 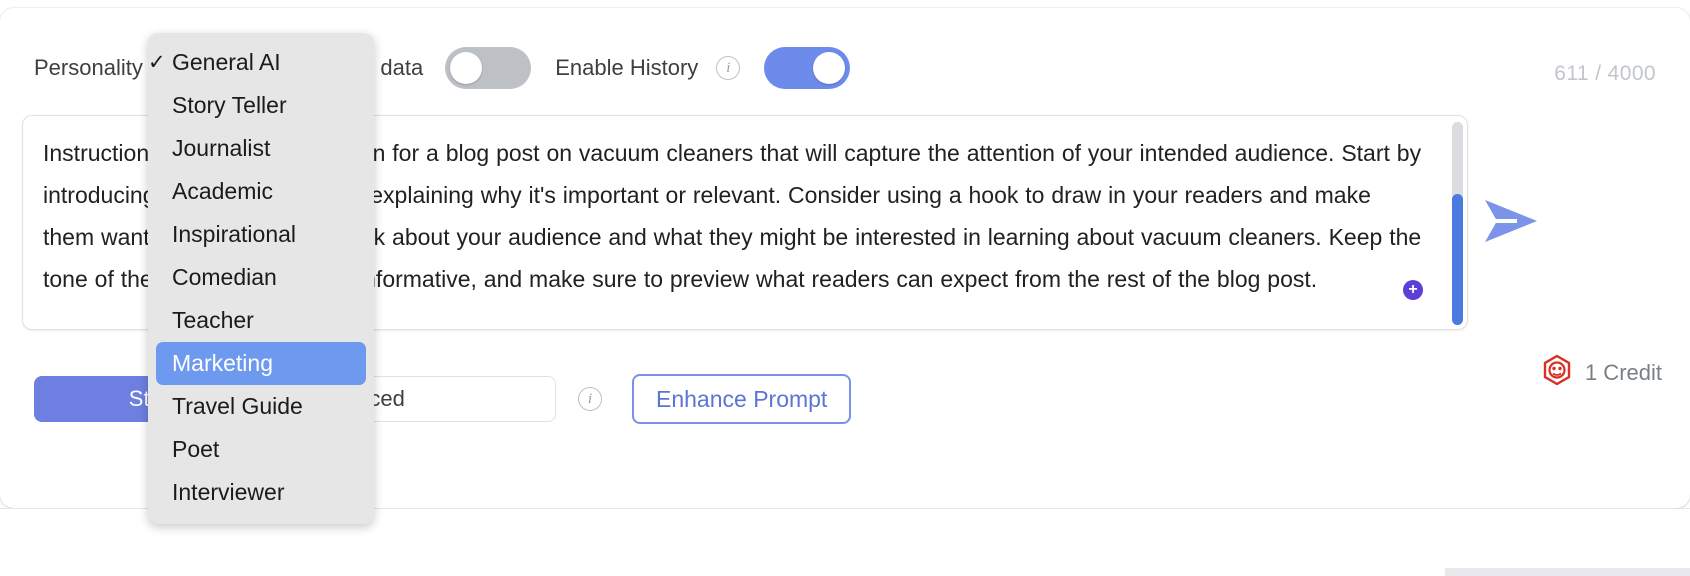 I want to click on dropdown-item-label: Travel Guide, so click(x=237, y=406).